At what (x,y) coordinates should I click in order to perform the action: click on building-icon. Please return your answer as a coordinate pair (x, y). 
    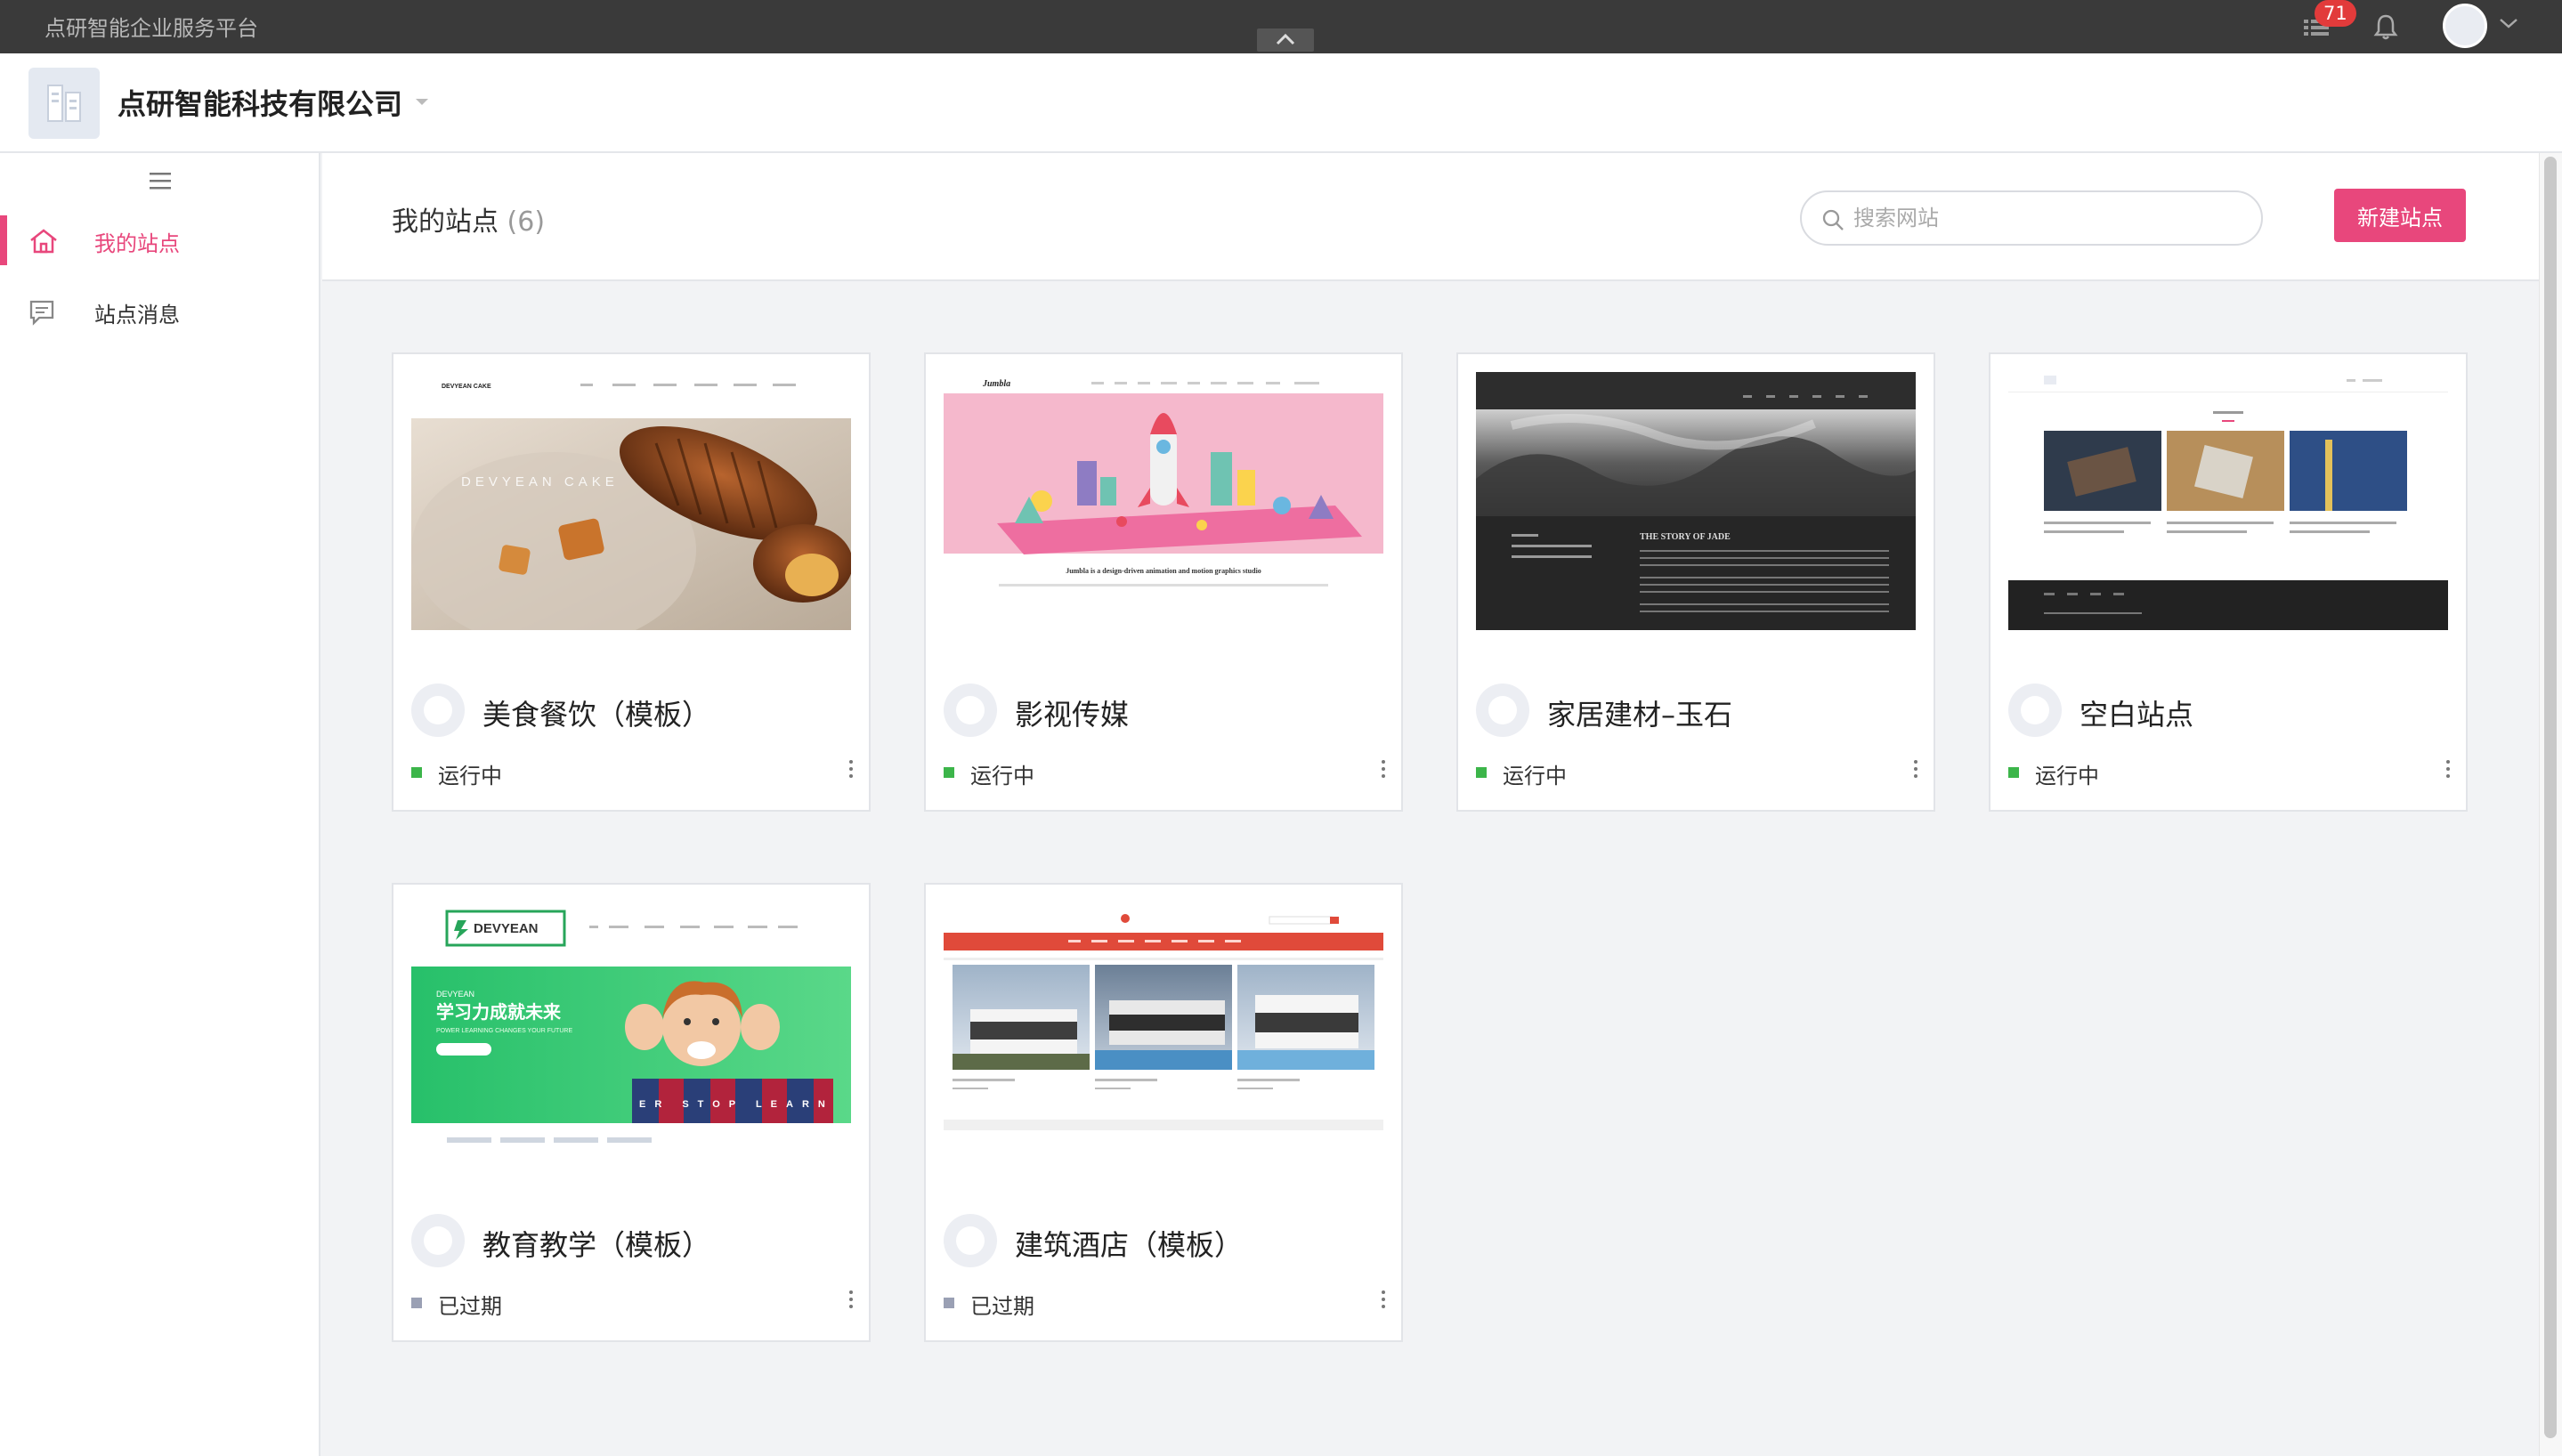
    Looking at the image, I should click on (64, 103).